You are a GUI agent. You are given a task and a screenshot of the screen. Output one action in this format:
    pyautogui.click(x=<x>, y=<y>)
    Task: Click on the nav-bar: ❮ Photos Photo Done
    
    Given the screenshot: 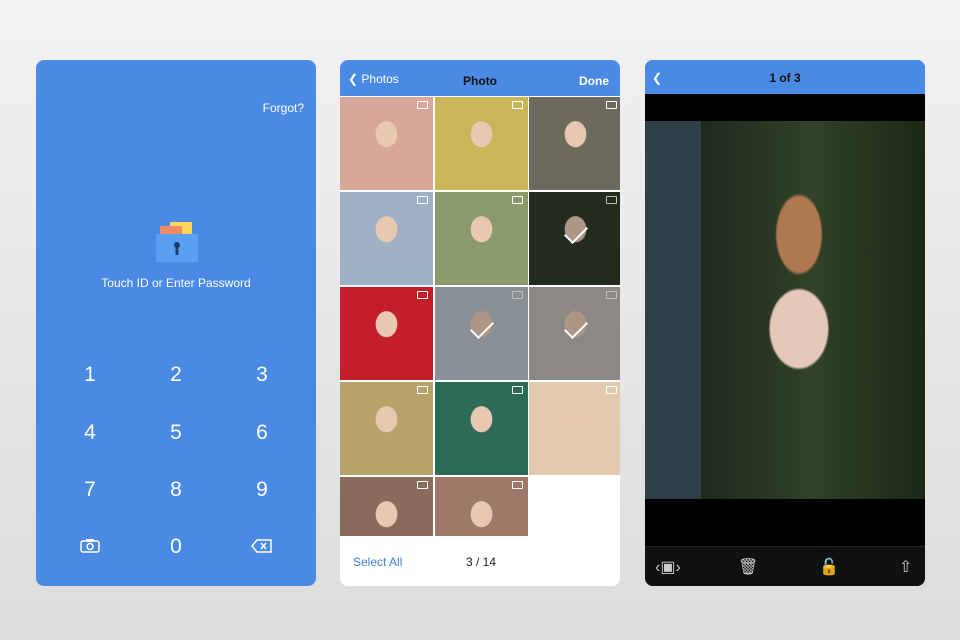 What is the action you would take?
    pyautogui.click(x=480, y=78)
    